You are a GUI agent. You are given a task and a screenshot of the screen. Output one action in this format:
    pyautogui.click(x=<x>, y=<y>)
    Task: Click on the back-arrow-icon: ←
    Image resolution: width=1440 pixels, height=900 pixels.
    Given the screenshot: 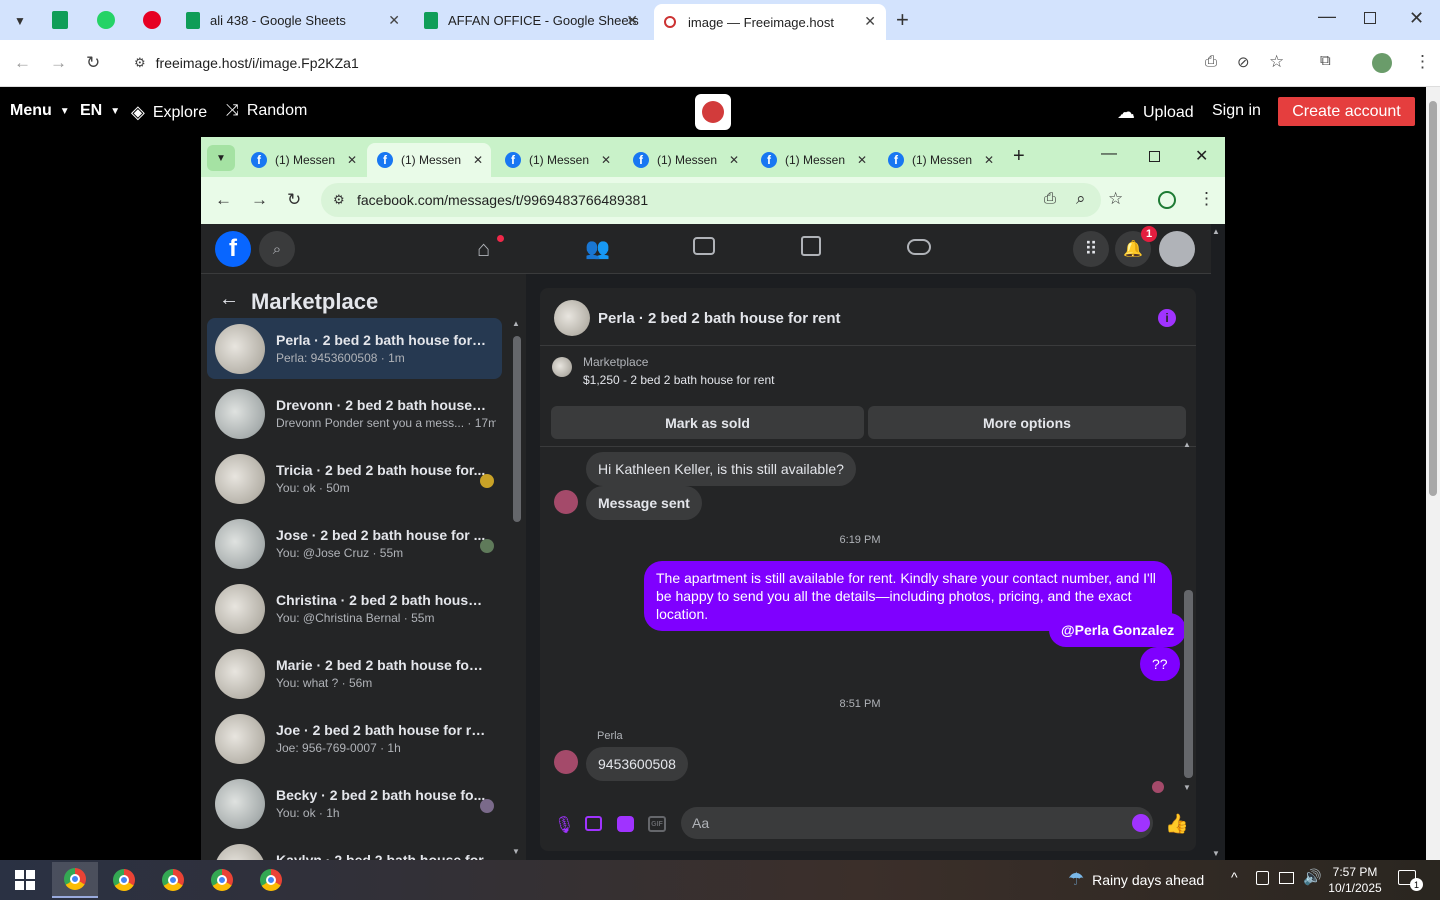 What is the action you would take?
    pyautogui.click(x=229, y=299)
    